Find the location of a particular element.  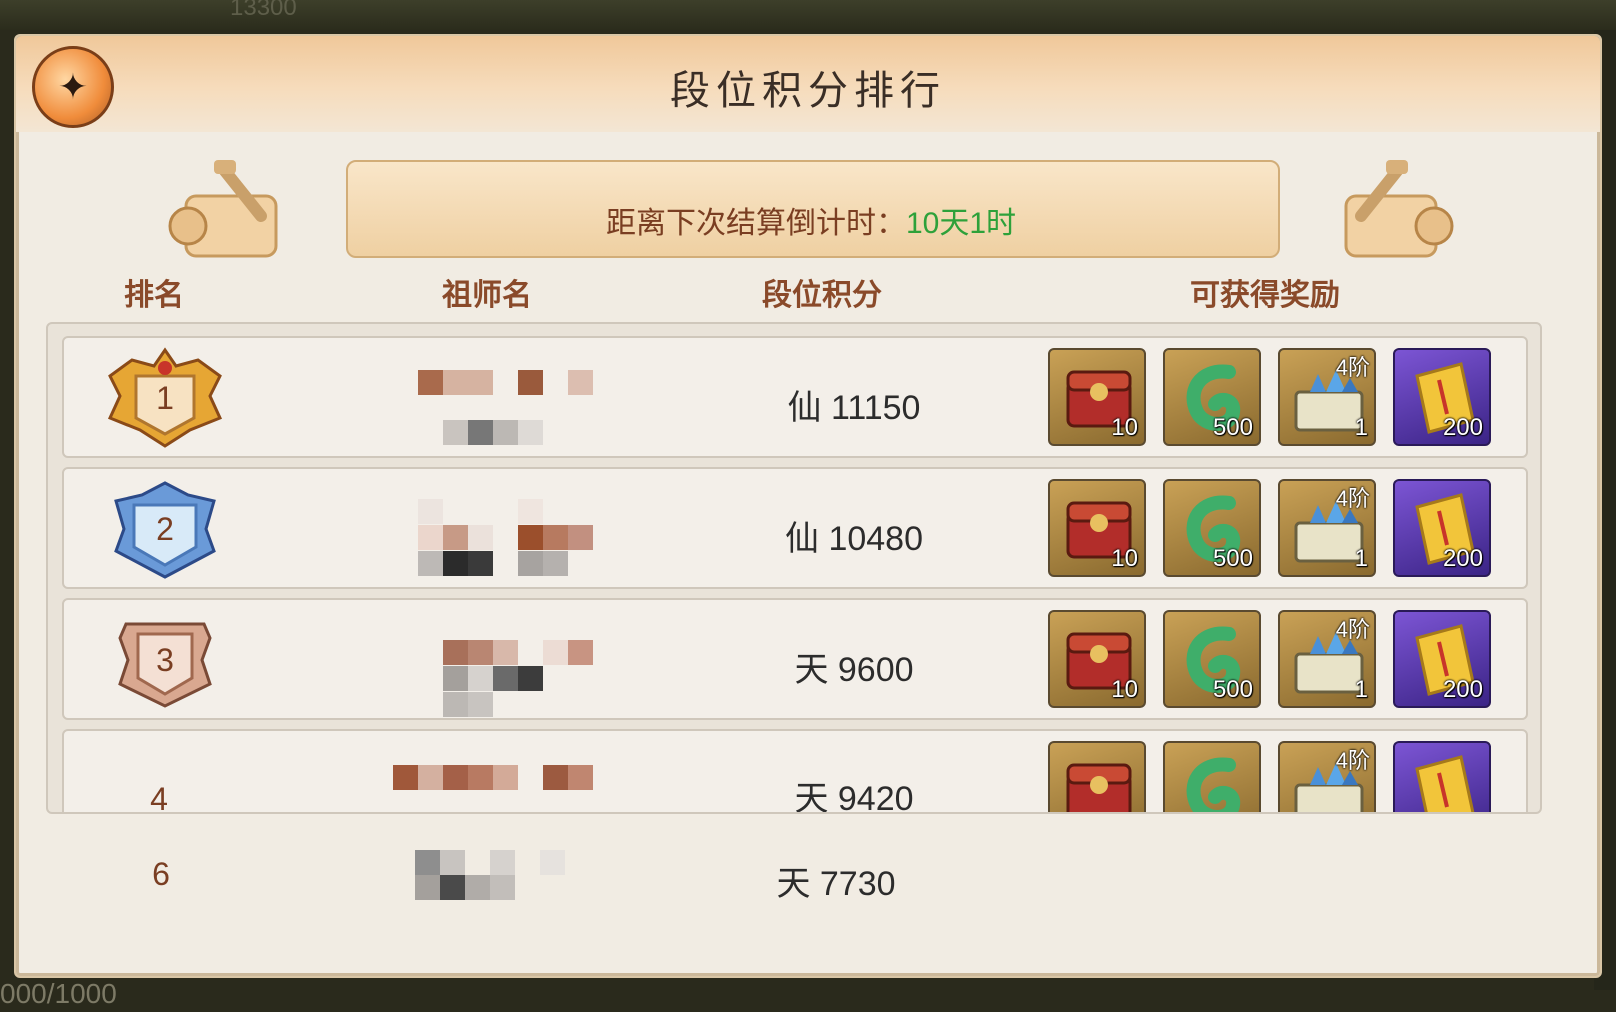

background-top-number: 13300 is located at coordinates (263, 10).